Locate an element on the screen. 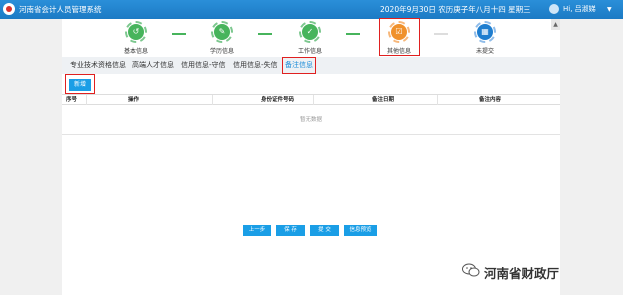 Image resolution: width=623 pixels, height=295 pixels. step-basic-info: ↺ 基本信息 is located at coordinates (136, 37).